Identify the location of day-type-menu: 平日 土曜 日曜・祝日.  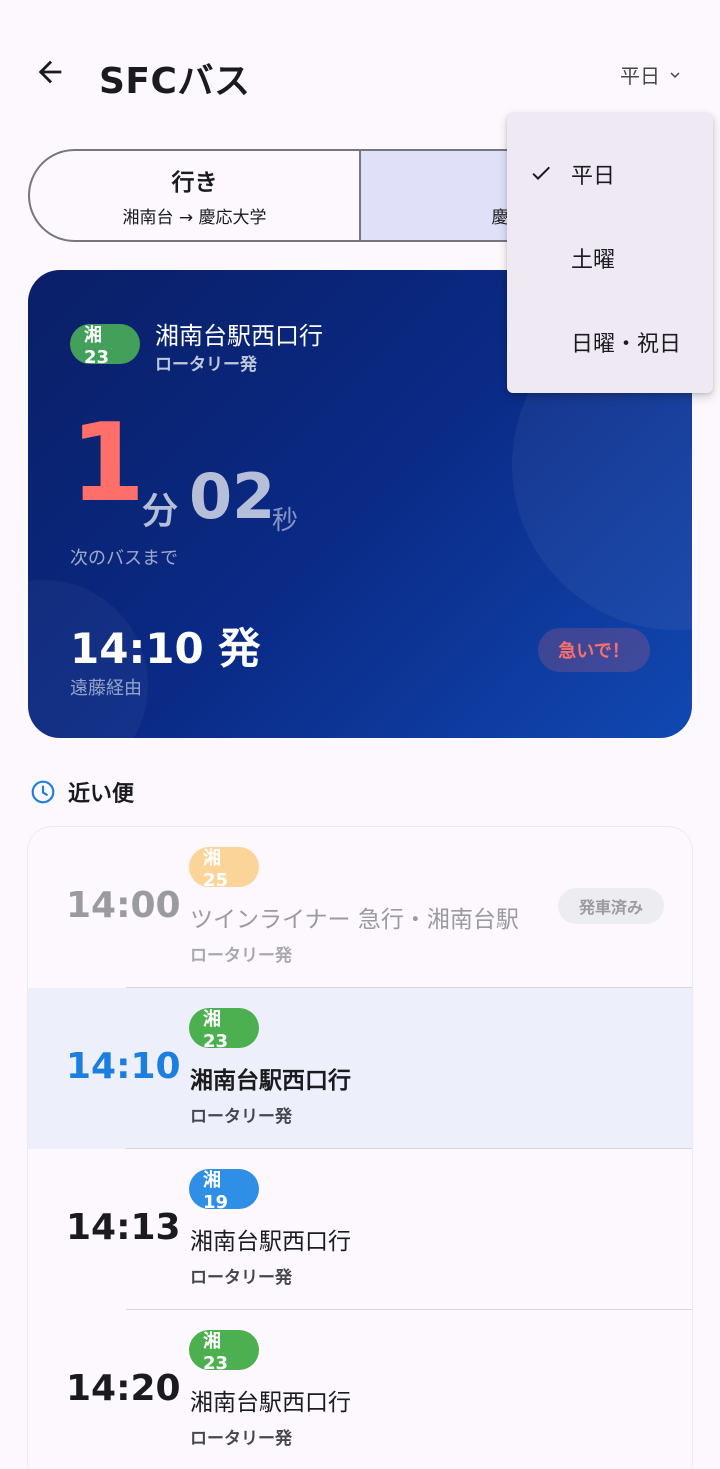
(610, 253).